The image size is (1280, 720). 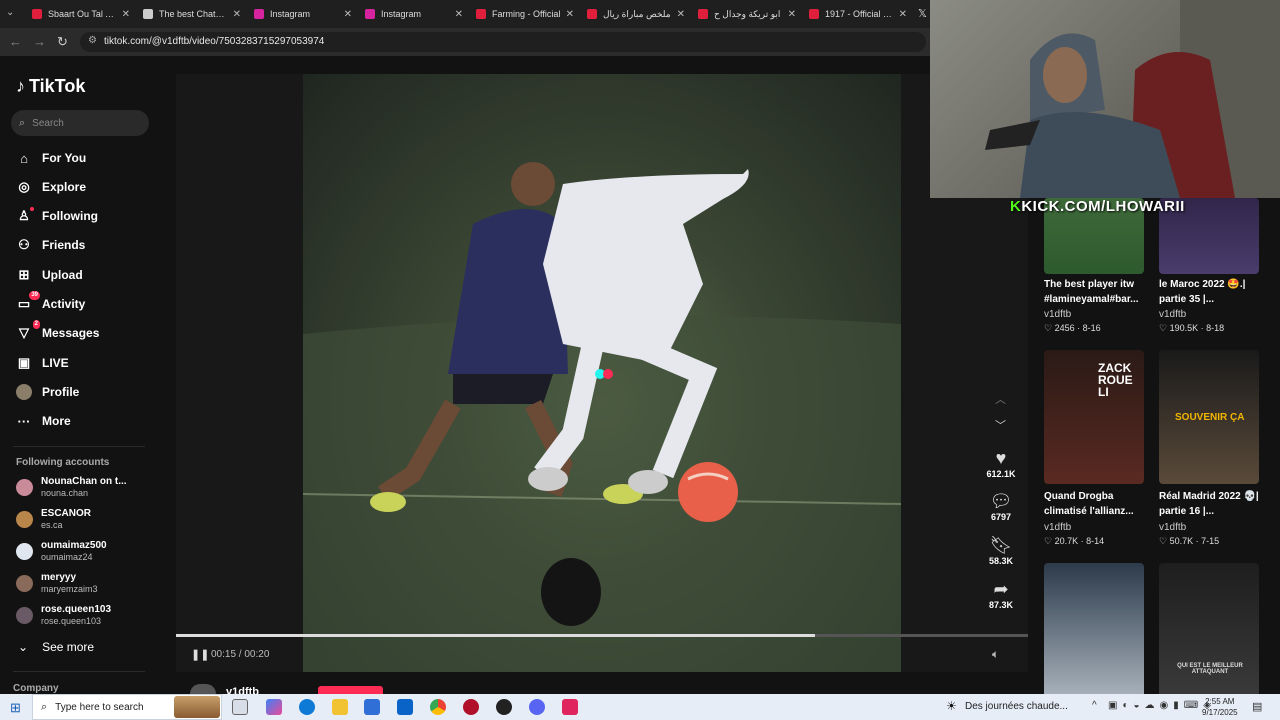 What do you see at coordinates (49, 275) in the screenshot?
I see `nav-upload: ⊞ Upload` at bounding box center [49, 275].